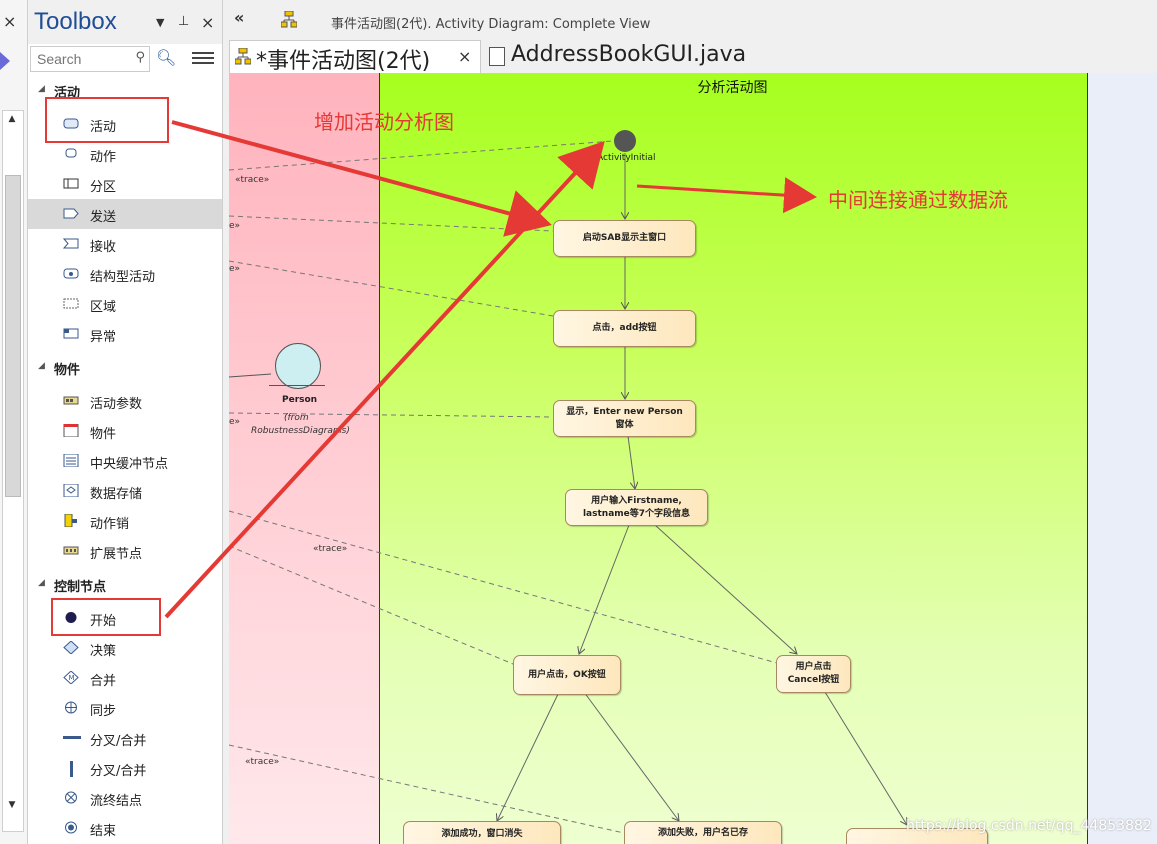 This screenshot has height=844, width=1157. Describe the element at coordinates (67, 370) in the screenshot. I see `toolbox-category-label: 物件` at that location.